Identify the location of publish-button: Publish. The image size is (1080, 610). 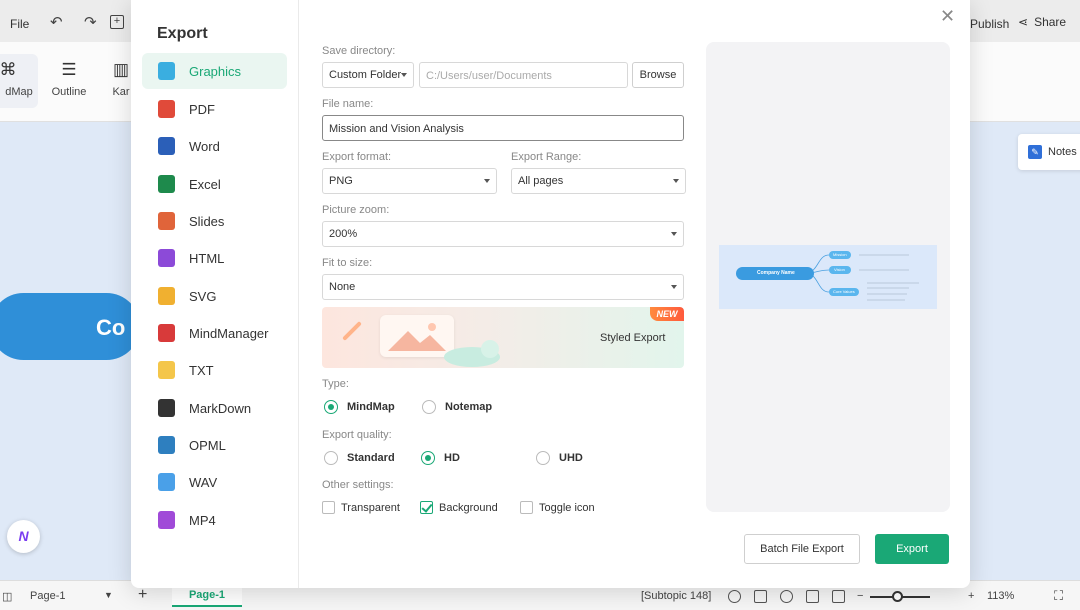
(989, 24).